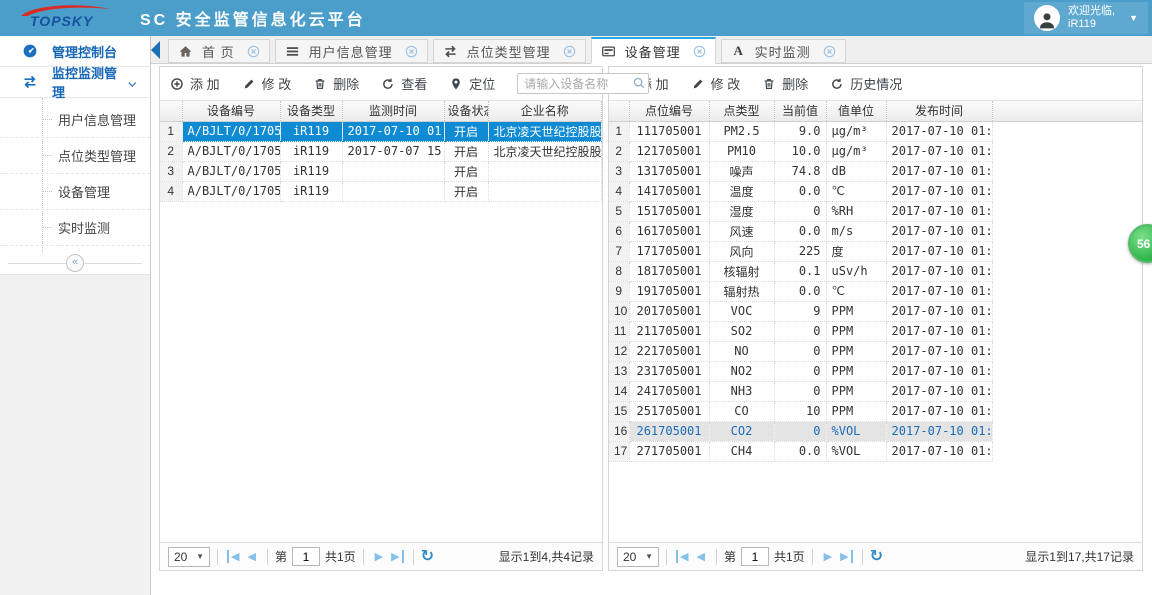 This screenshot has width=1152, height=595. What do you see at coordinates (75, 120) in the screenshot?
I see `sidebar-item-user-info: 用户信息管理` at bounding box center [75, 120].